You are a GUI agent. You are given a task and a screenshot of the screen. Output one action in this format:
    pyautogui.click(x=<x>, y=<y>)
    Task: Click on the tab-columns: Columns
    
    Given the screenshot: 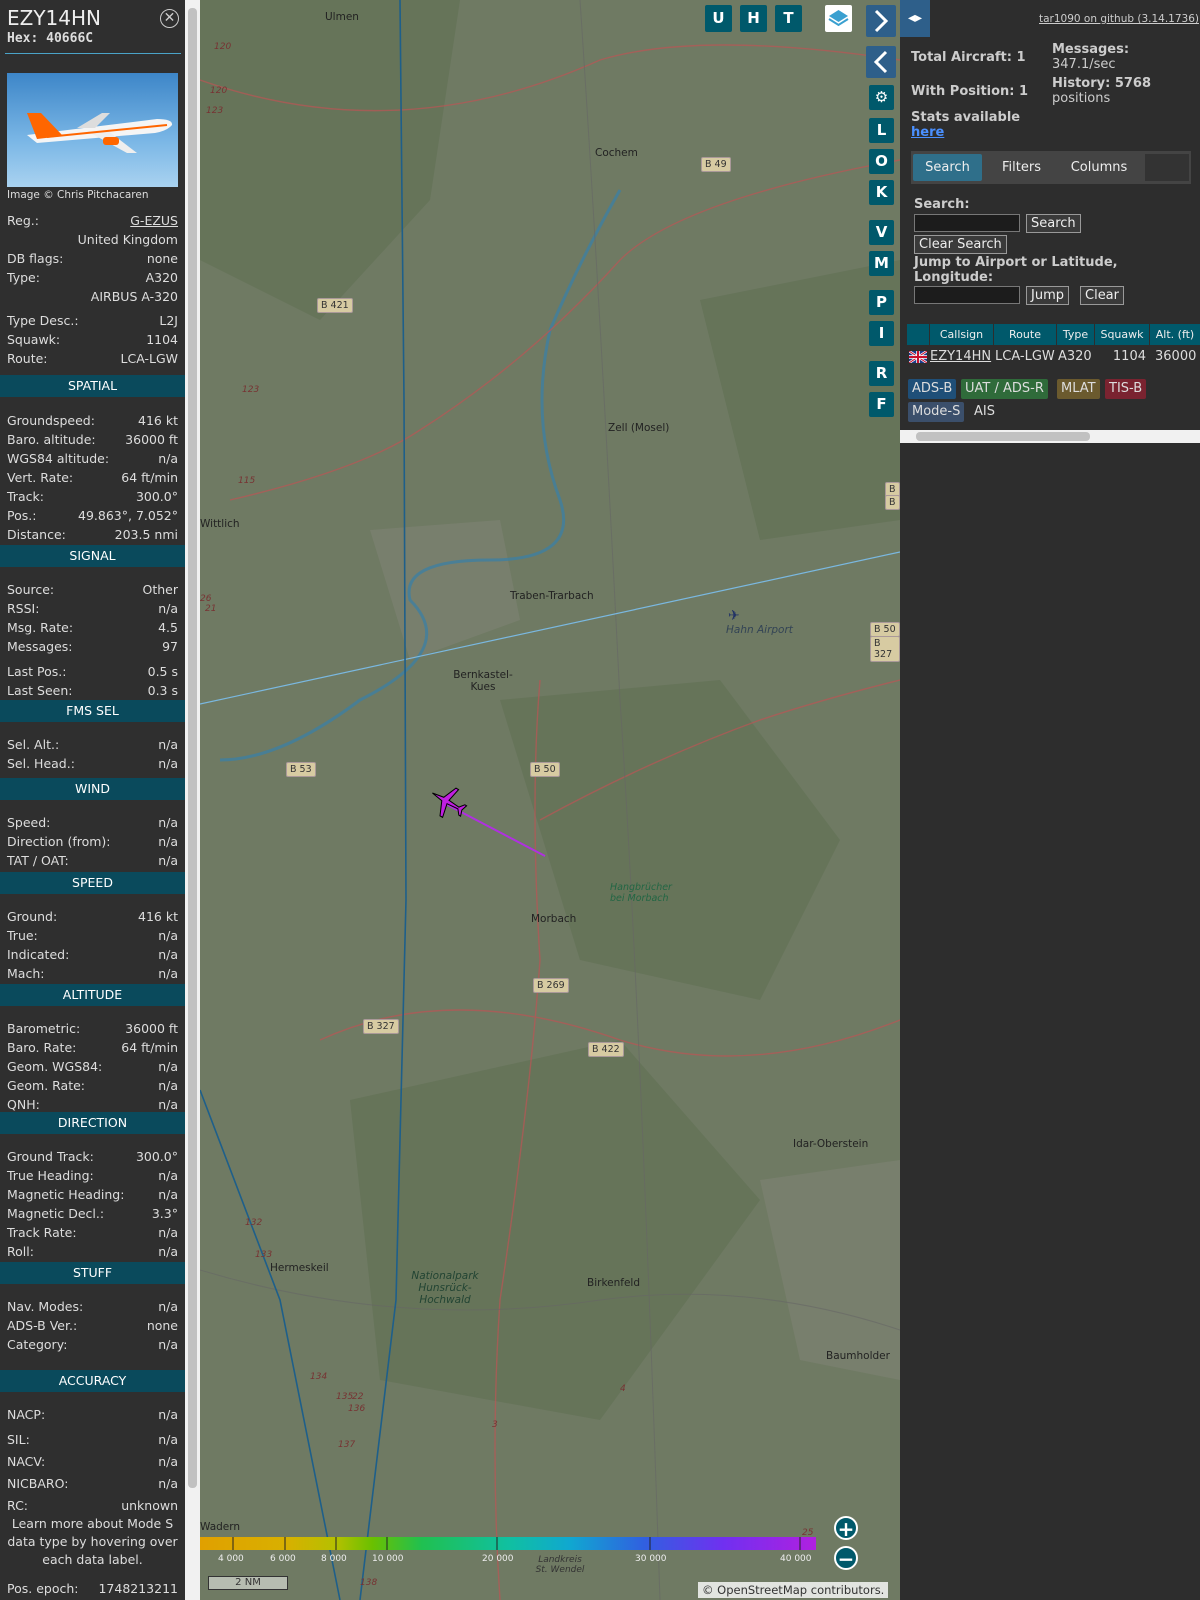 What is the action you would take?
    pyautogui.click(x=1099, y=167)
    